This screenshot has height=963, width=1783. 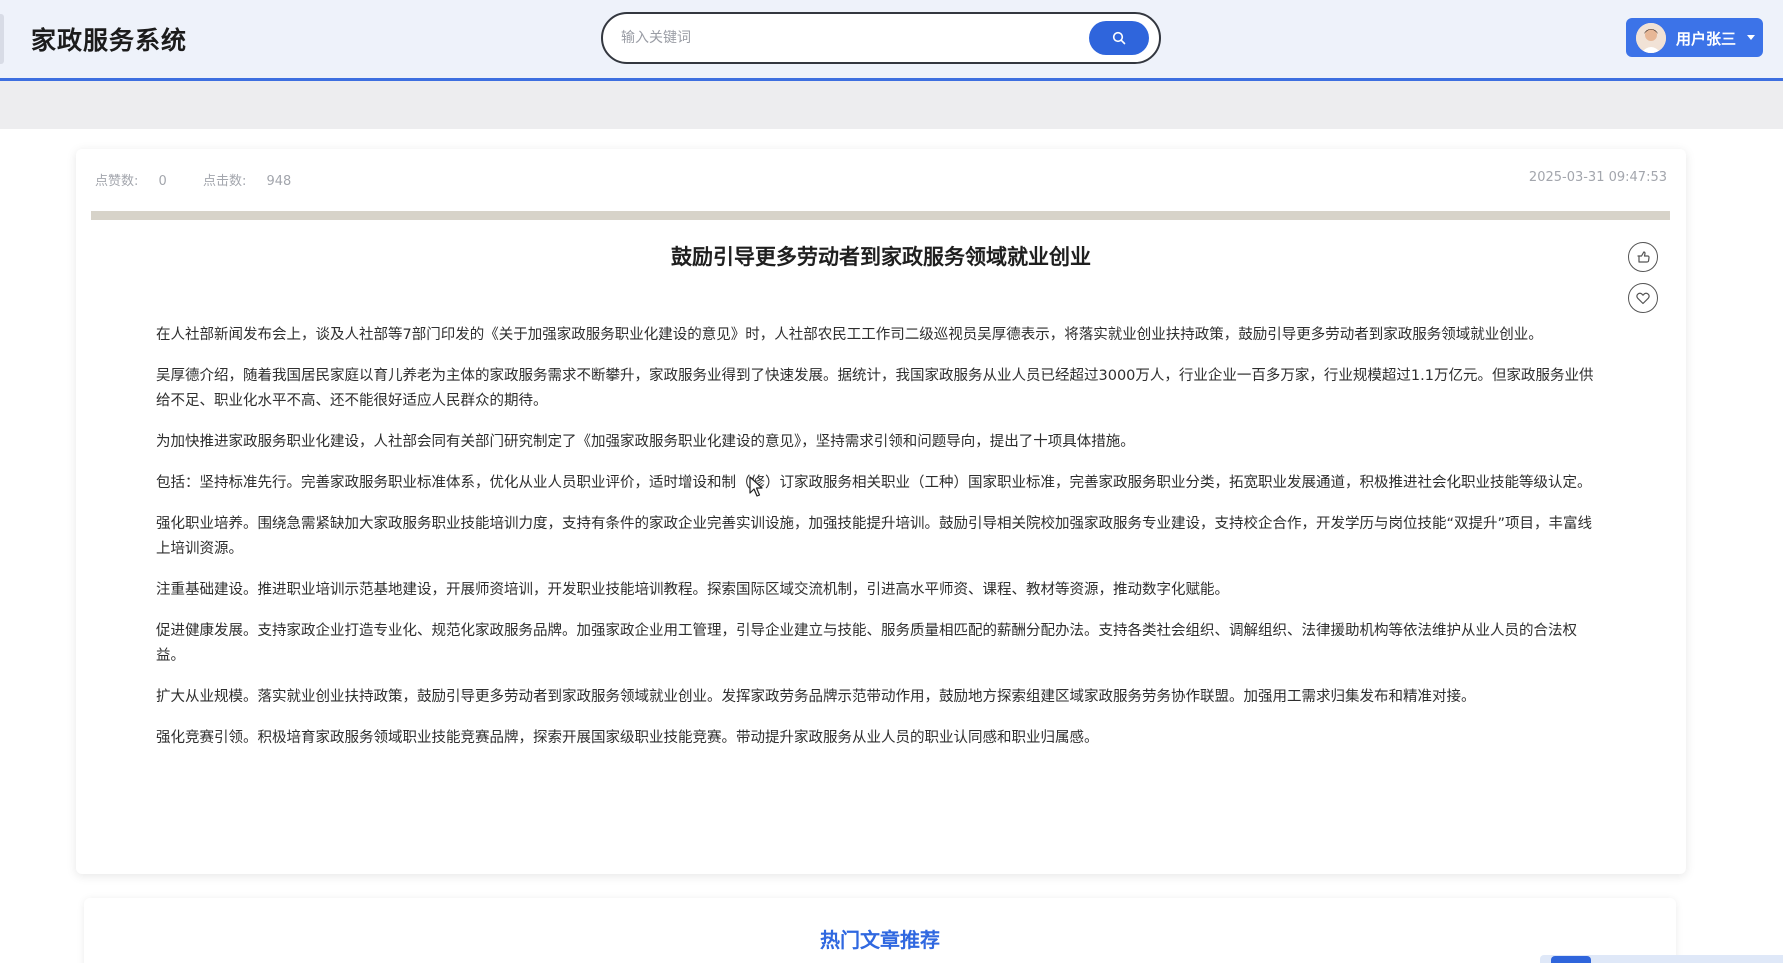 What do you see at coordinates (891, 105) in the screenshot?
I see `header-spacer-band` at bounding box center [891, 105].